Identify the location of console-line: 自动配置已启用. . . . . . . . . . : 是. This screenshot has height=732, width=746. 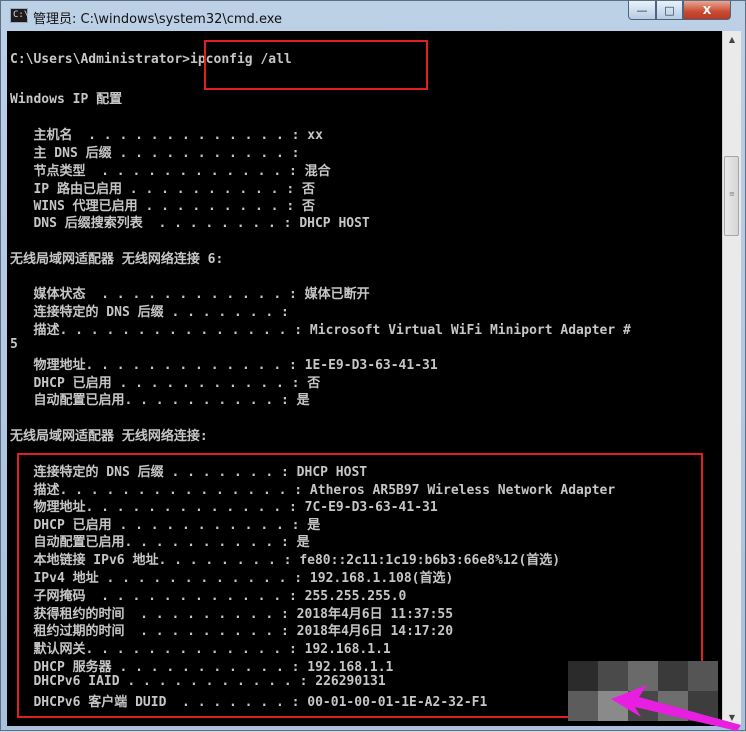
(160, 400).